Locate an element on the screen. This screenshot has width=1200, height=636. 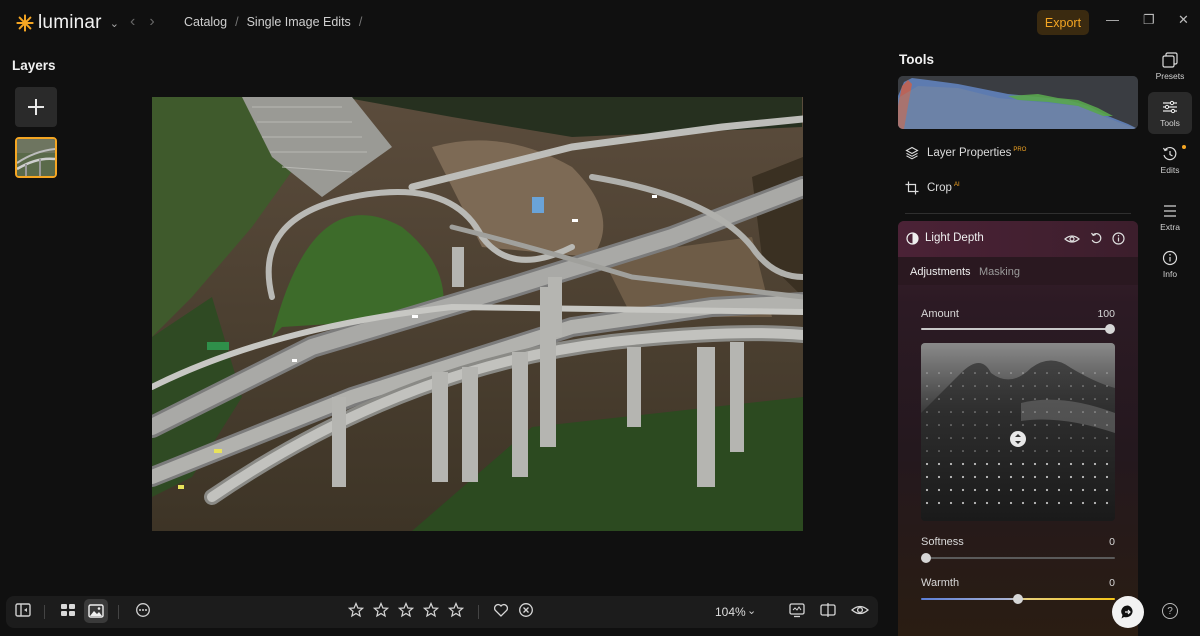
breadcrumb: Catalog / Single Image Edits / is located at coordinates (273, 22).